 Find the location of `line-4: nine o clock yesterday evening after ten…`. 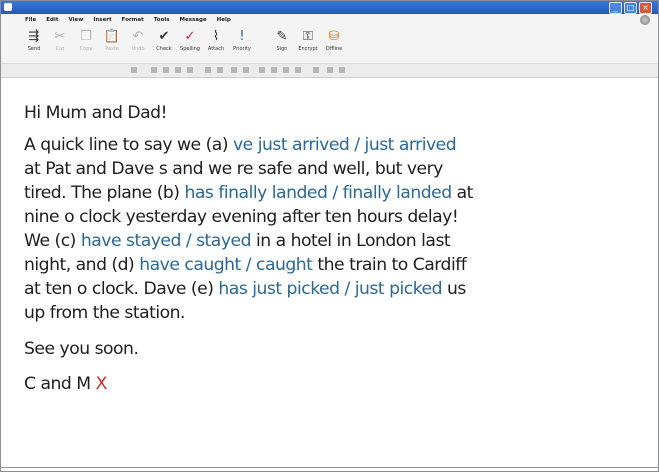

line-4: nine o clock yesterday evening after ten… is located at coordinates (241, 217).